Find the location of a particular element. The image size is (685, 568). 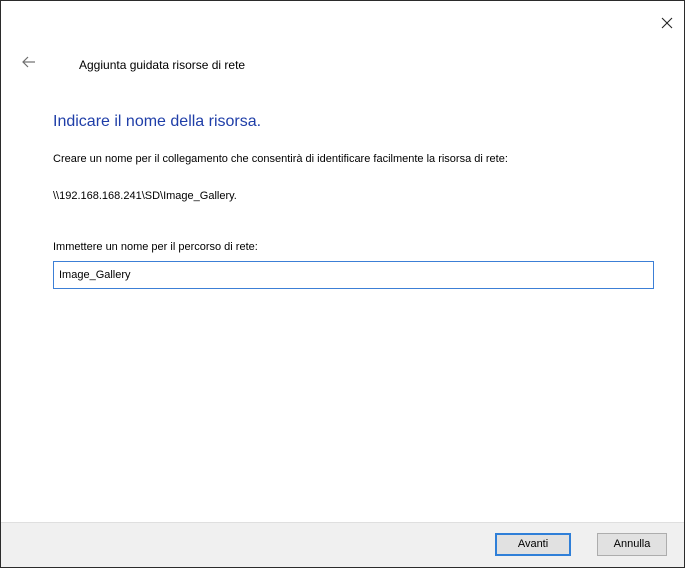

button-bar: Avanti Annulla is located at coordinates (342, 544).